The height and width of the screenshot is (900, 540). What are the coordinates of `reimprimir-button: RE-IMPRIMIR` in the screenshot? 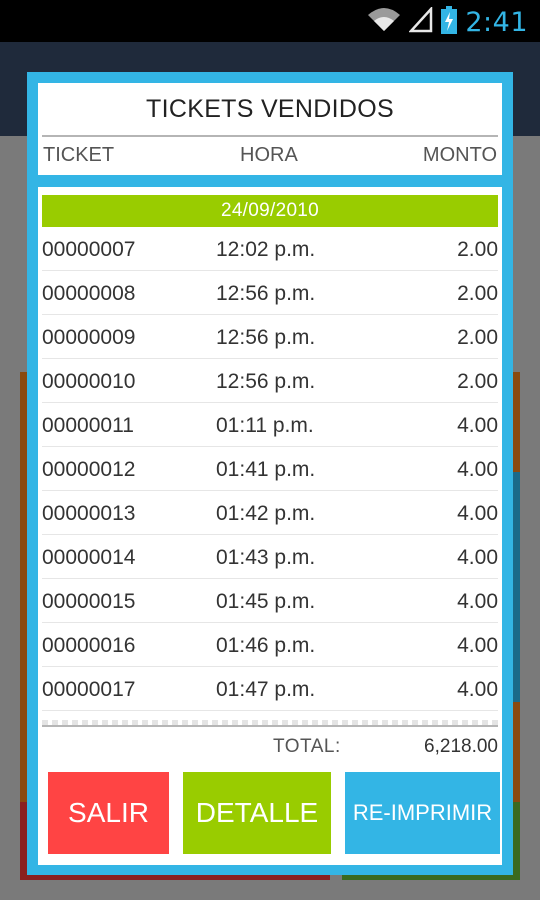 It's located at (422, 813).